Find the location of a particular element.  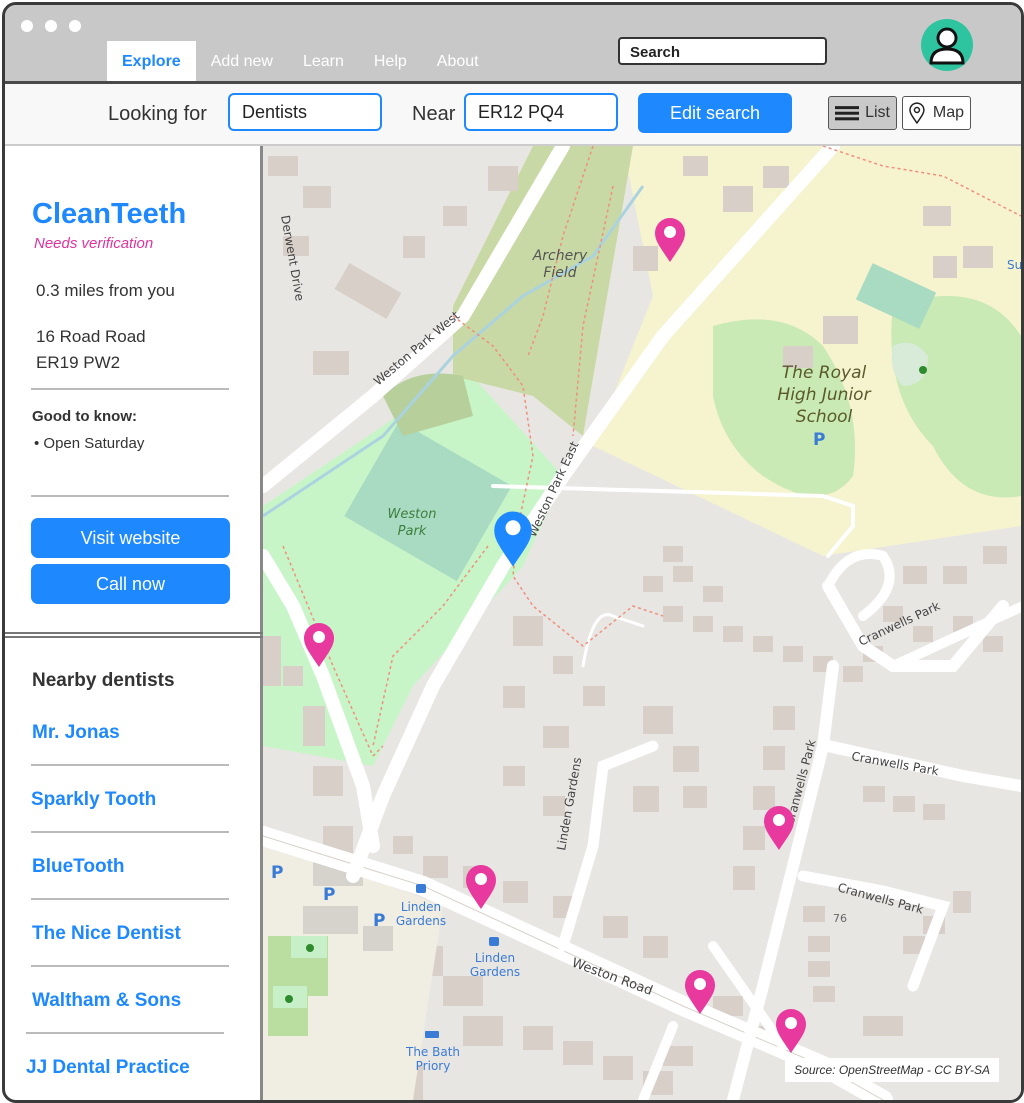

selected-location-pin-icon is located at coordinates (513, 539).